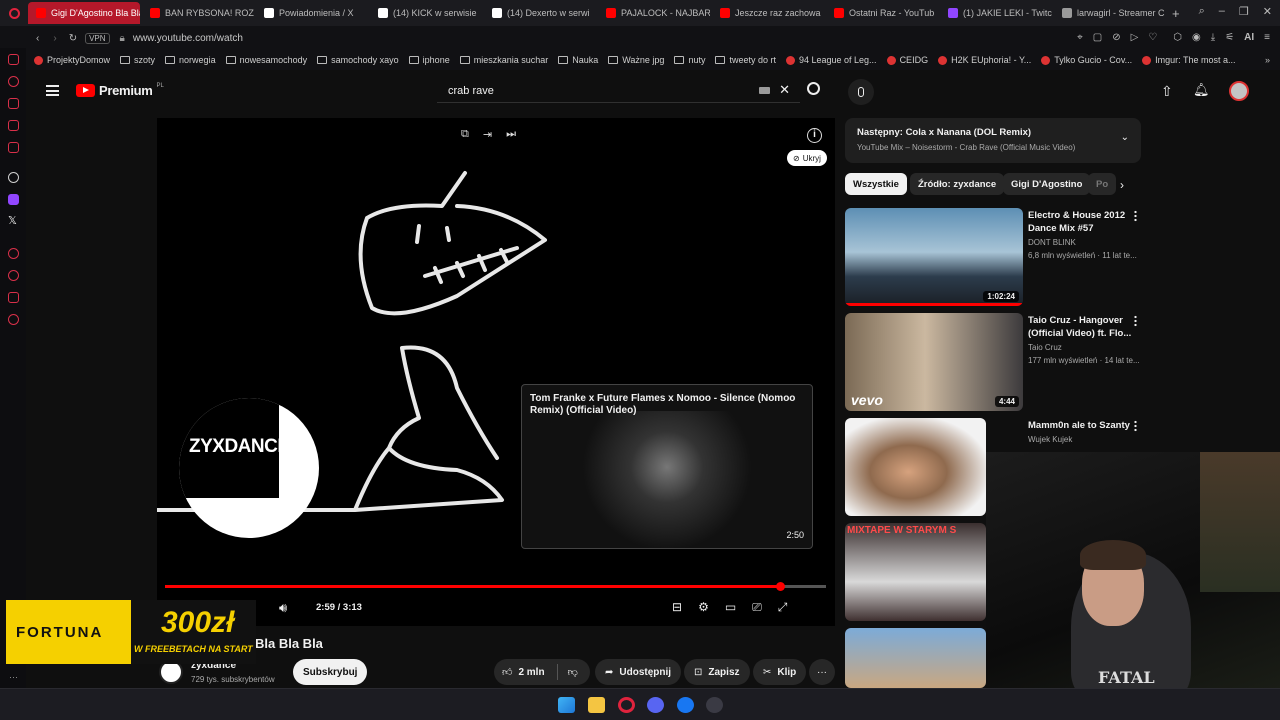 The width and height of the screenshot is (1280, 720). Describe the element at coordinates (1222, 11) in the screenshot. I see `minimize-icon: –` at that location.